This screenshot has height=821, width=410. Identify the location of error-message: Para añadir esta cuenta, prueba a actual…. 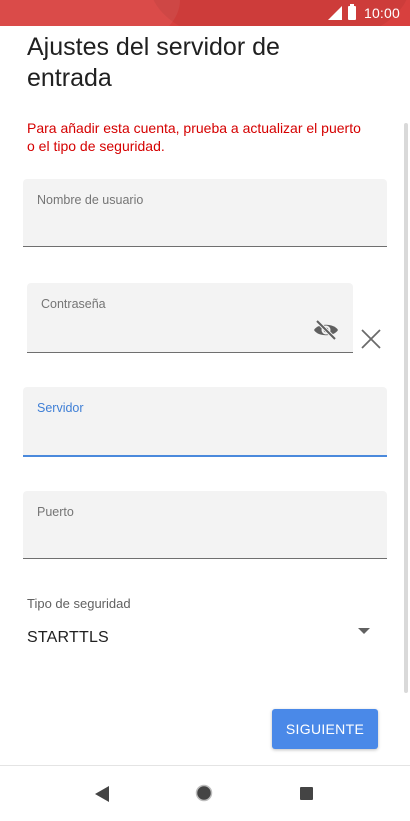
(194, 137).